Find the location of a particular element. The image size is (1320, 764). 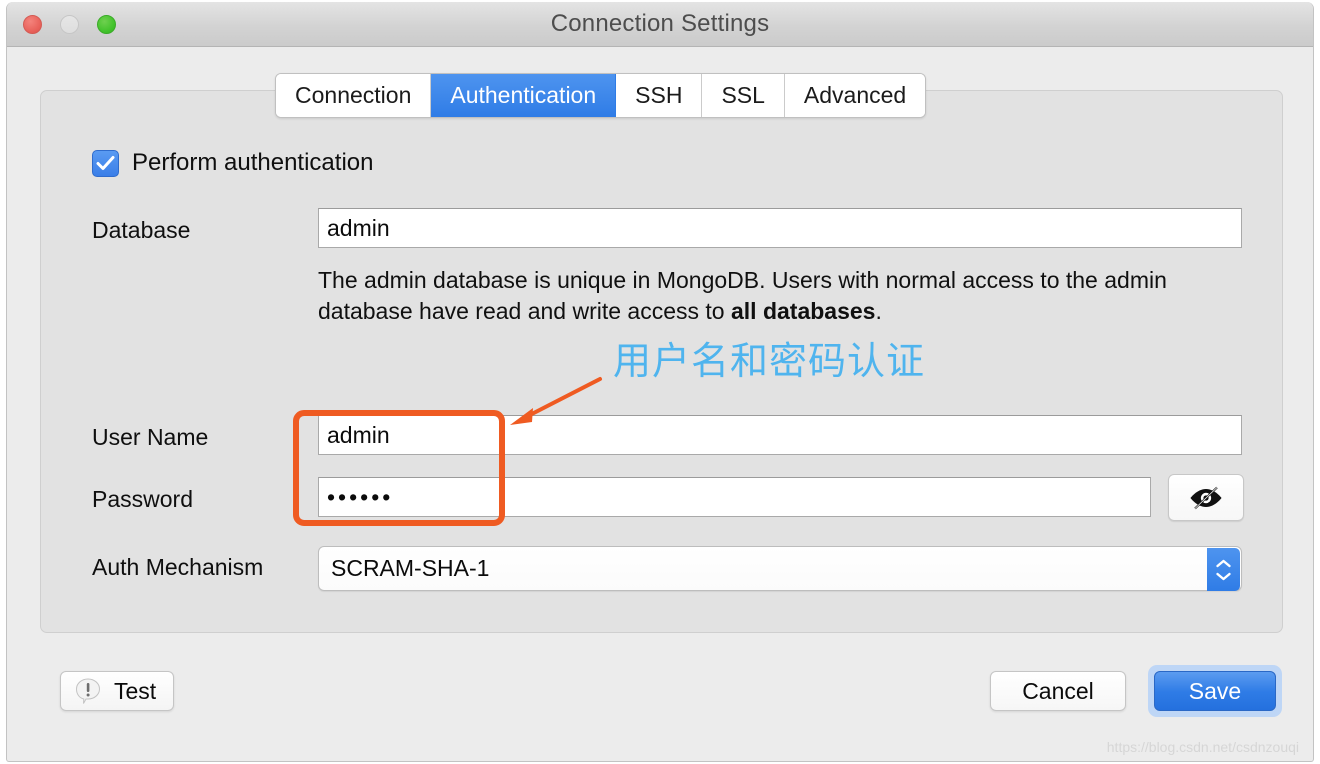

window-title: Connection Settings is located at coordinates (660, 23).